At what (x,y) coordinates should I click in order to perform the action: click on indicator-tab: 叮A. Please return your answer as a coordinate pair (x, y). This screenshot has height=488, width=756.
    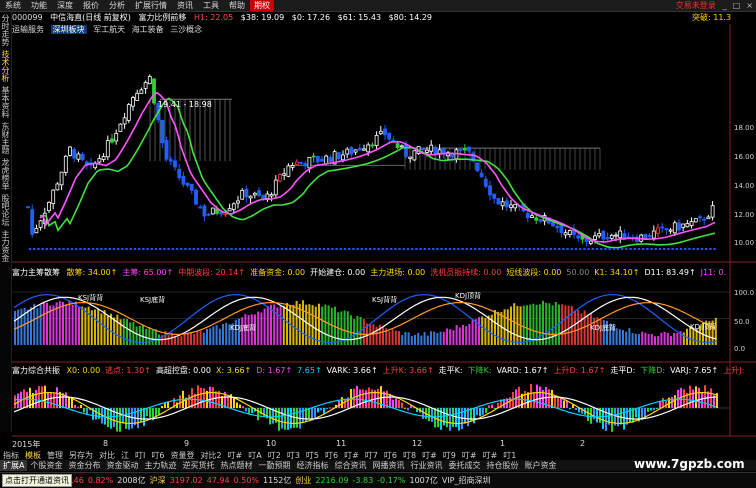
    Looking at the image, I should click on (254, 455).